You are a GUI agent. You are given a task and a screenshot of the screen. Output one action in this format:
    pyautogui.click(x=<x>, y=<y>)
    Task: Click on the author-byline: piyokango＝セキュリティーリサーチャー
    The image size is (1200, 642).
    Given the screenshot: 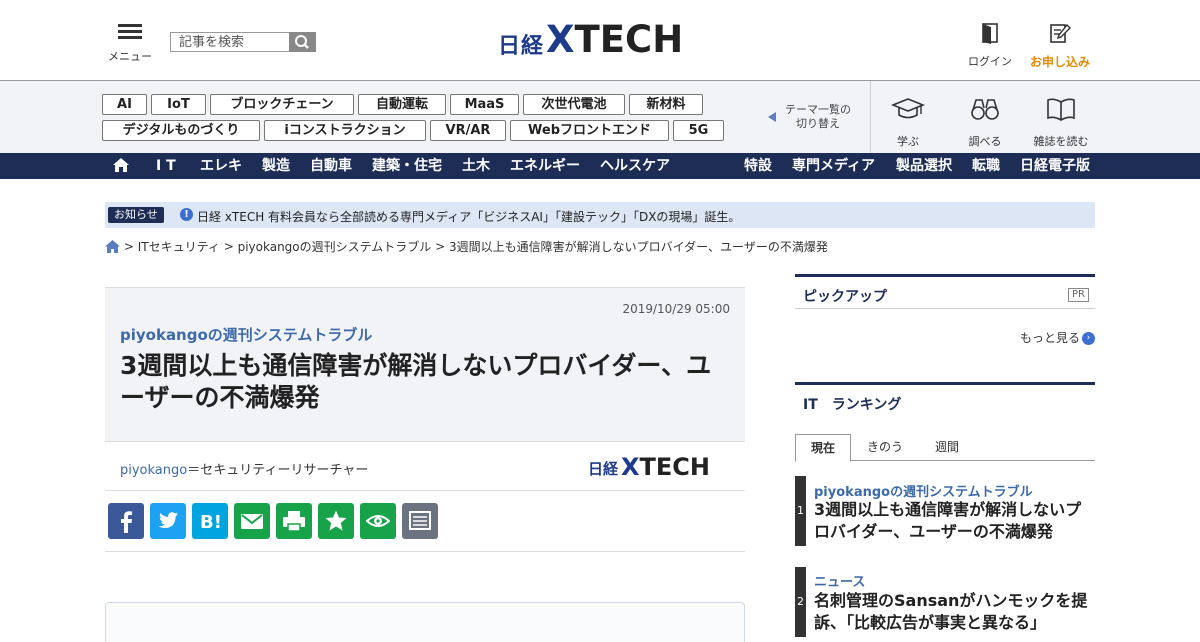 What is the action you would take?
    pyautogui.click(x=244, y=468)
    